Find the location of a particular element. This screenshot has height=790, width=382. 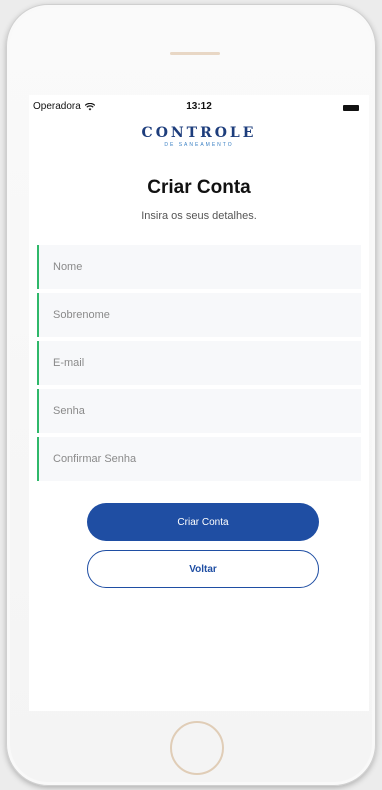

create-account-button: Criar Conta is located at coordinates (203, 522).